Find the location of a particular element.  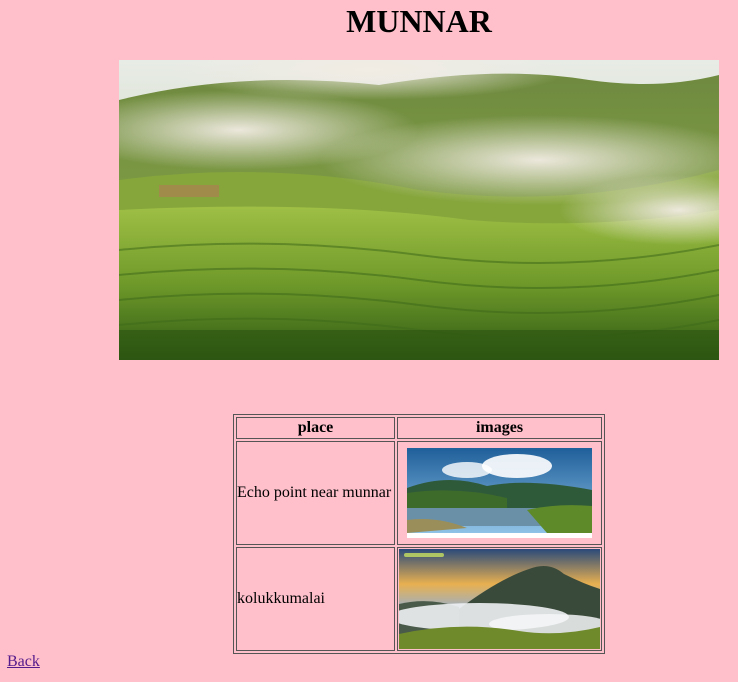

page-title: MUNNAR is located at coordinates (419, 21).